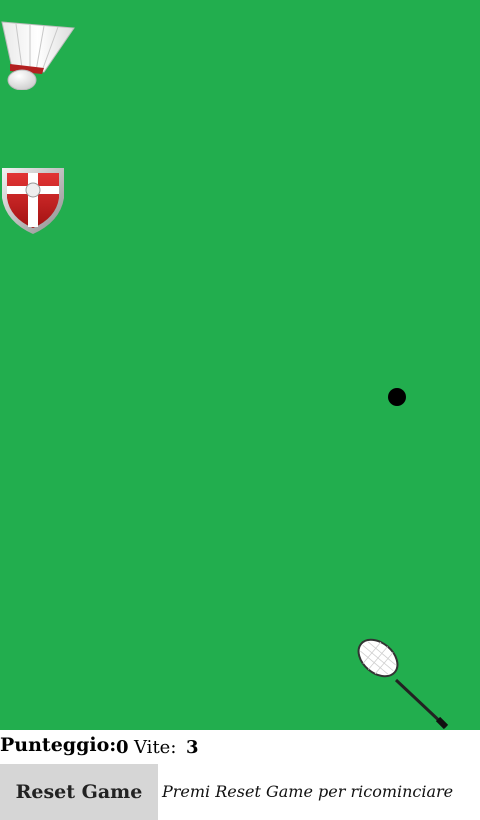  I want to click on shuttlecock-icon, so click(39, 50).